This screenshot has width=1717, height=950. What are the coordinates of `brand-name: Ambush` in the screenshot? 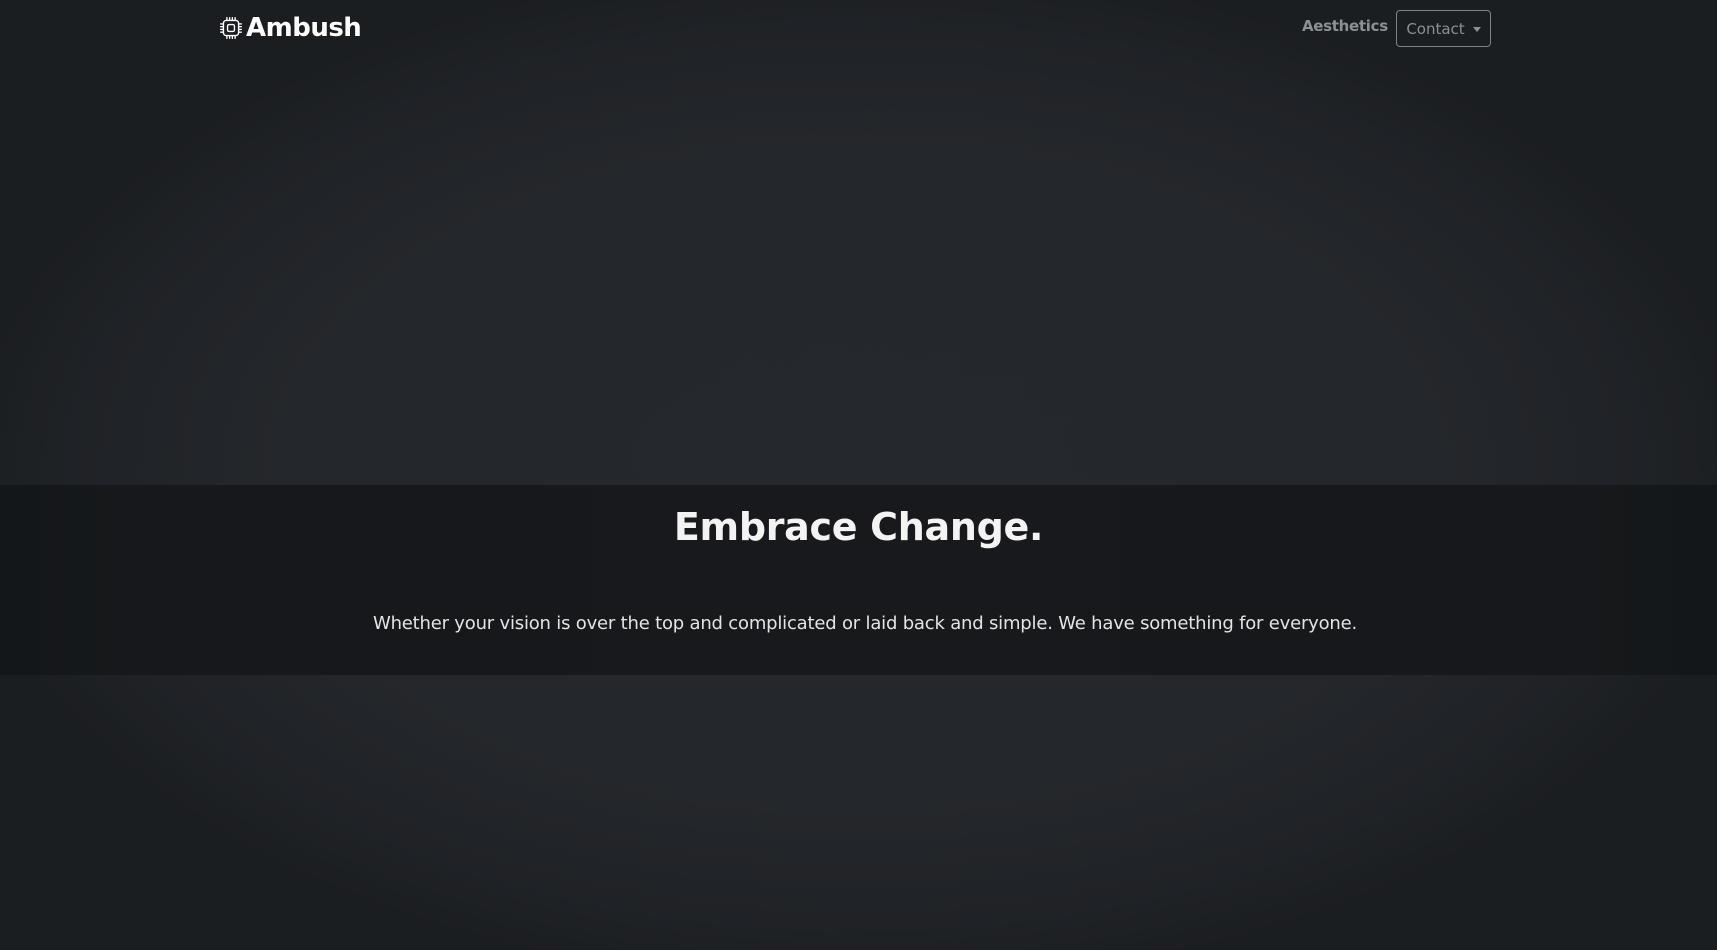 It's located at (304, 28).